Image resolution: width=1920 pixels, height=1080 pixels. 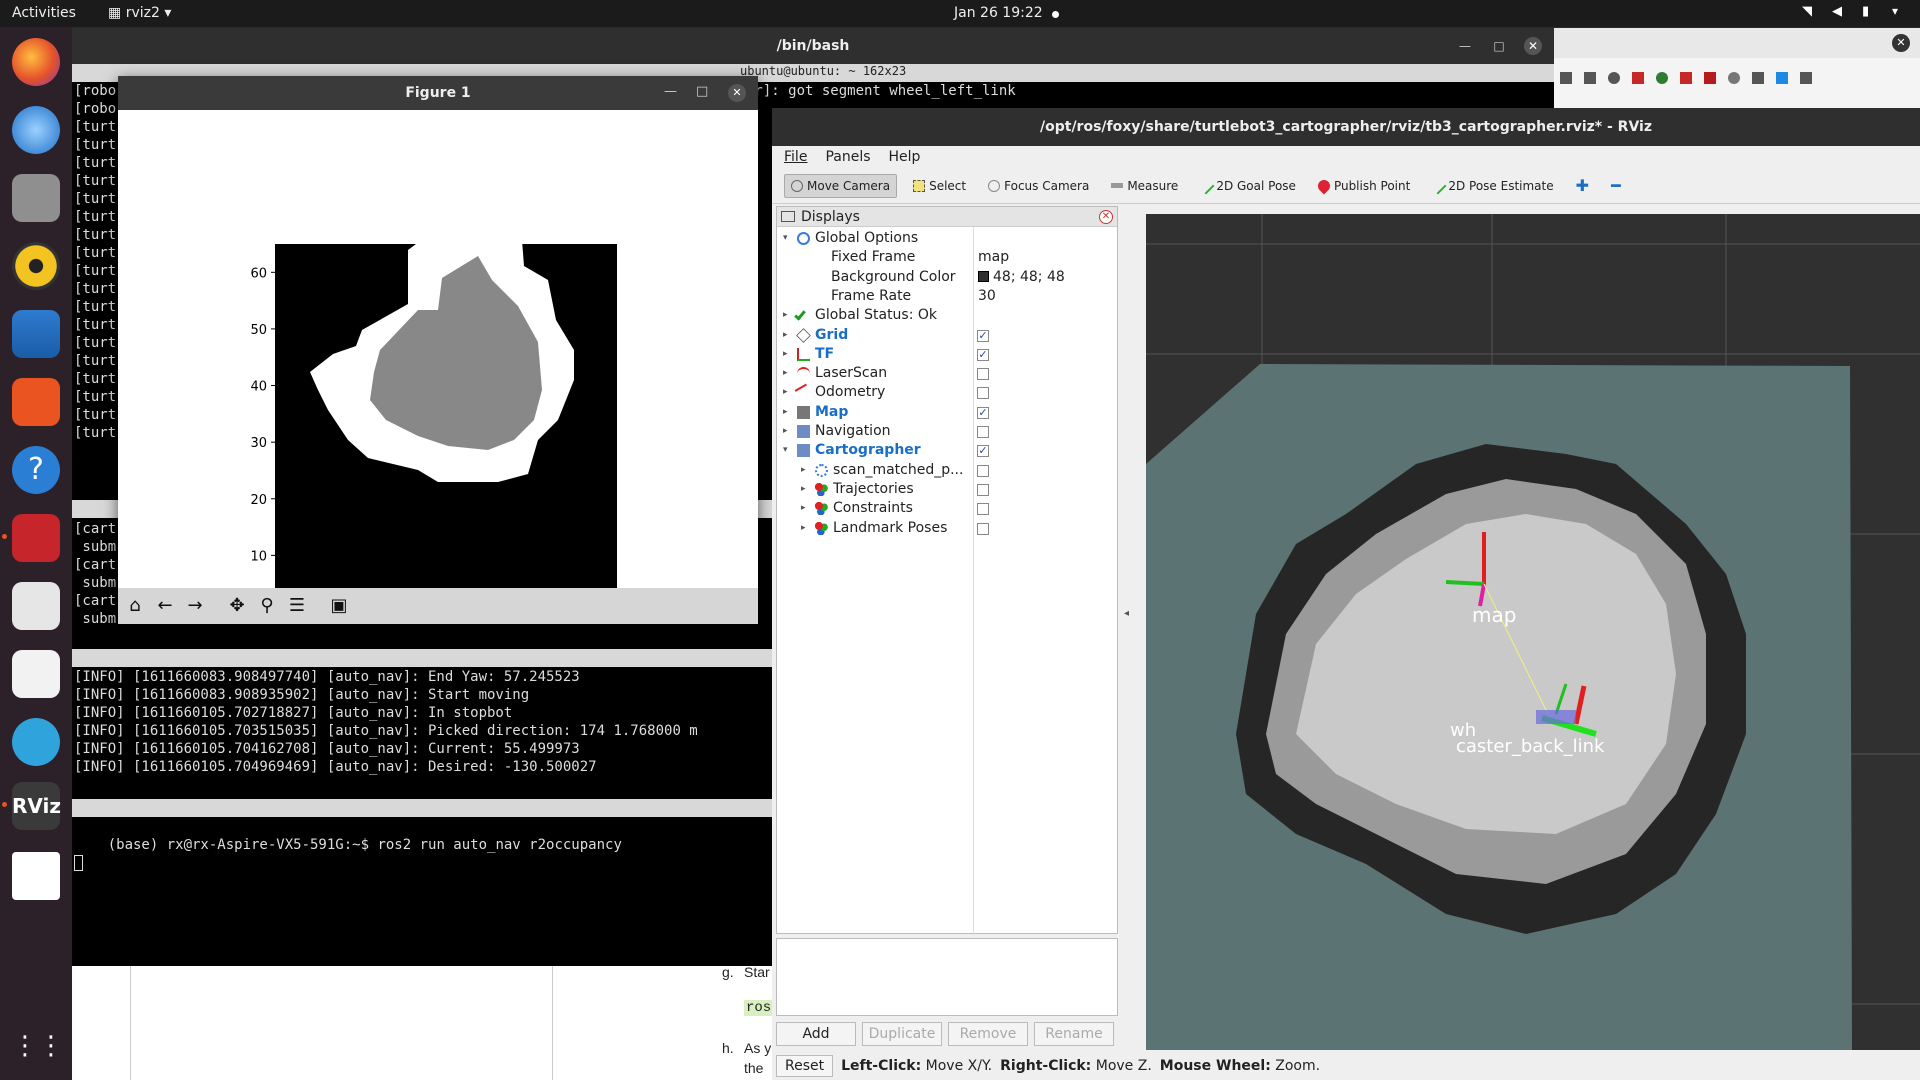 I want to click on display-row: ▸ Landmark Poses, so click(x=947, y=528).